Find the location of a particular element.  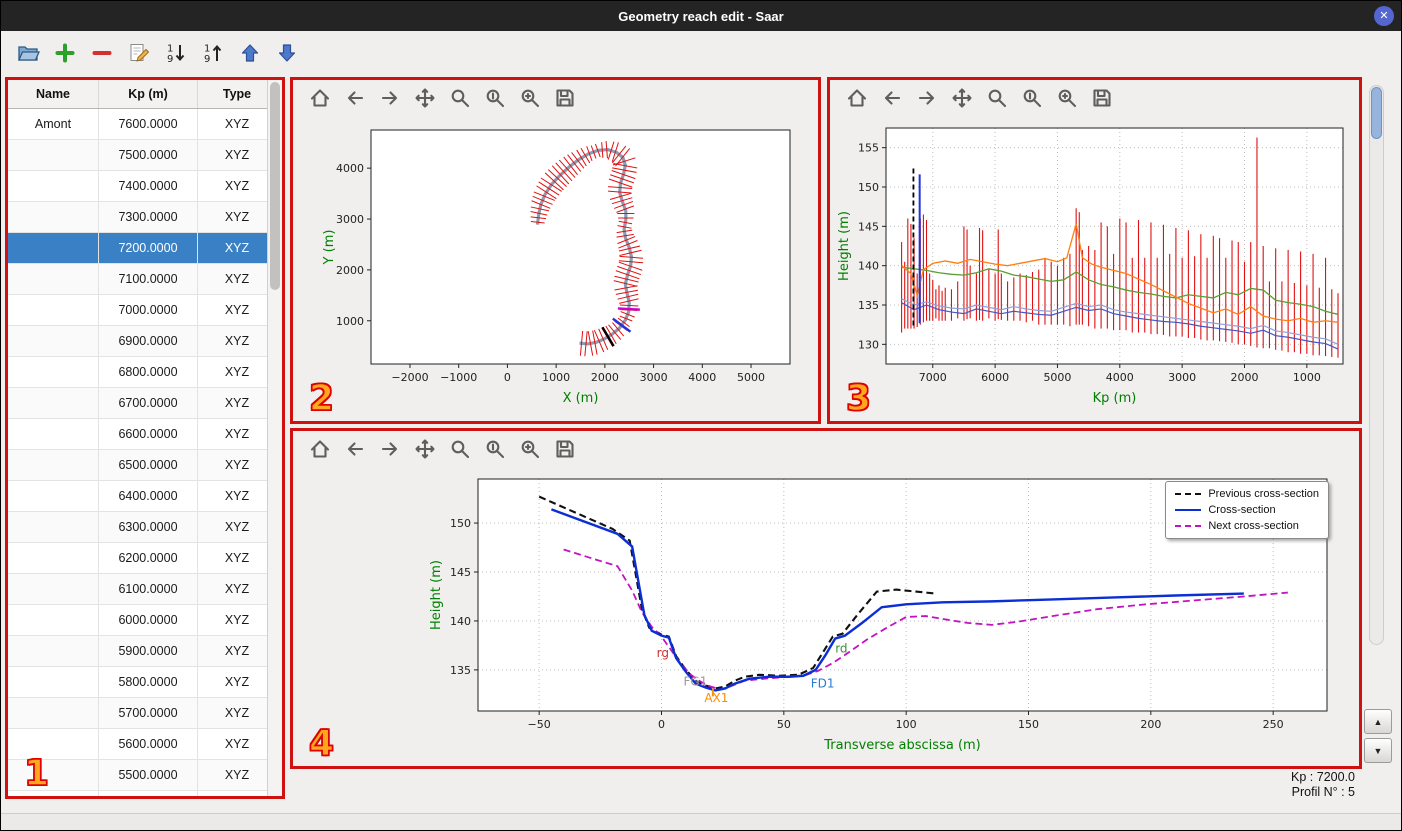

profile-up-button: ▲ is located at coordinates (1378, 721).